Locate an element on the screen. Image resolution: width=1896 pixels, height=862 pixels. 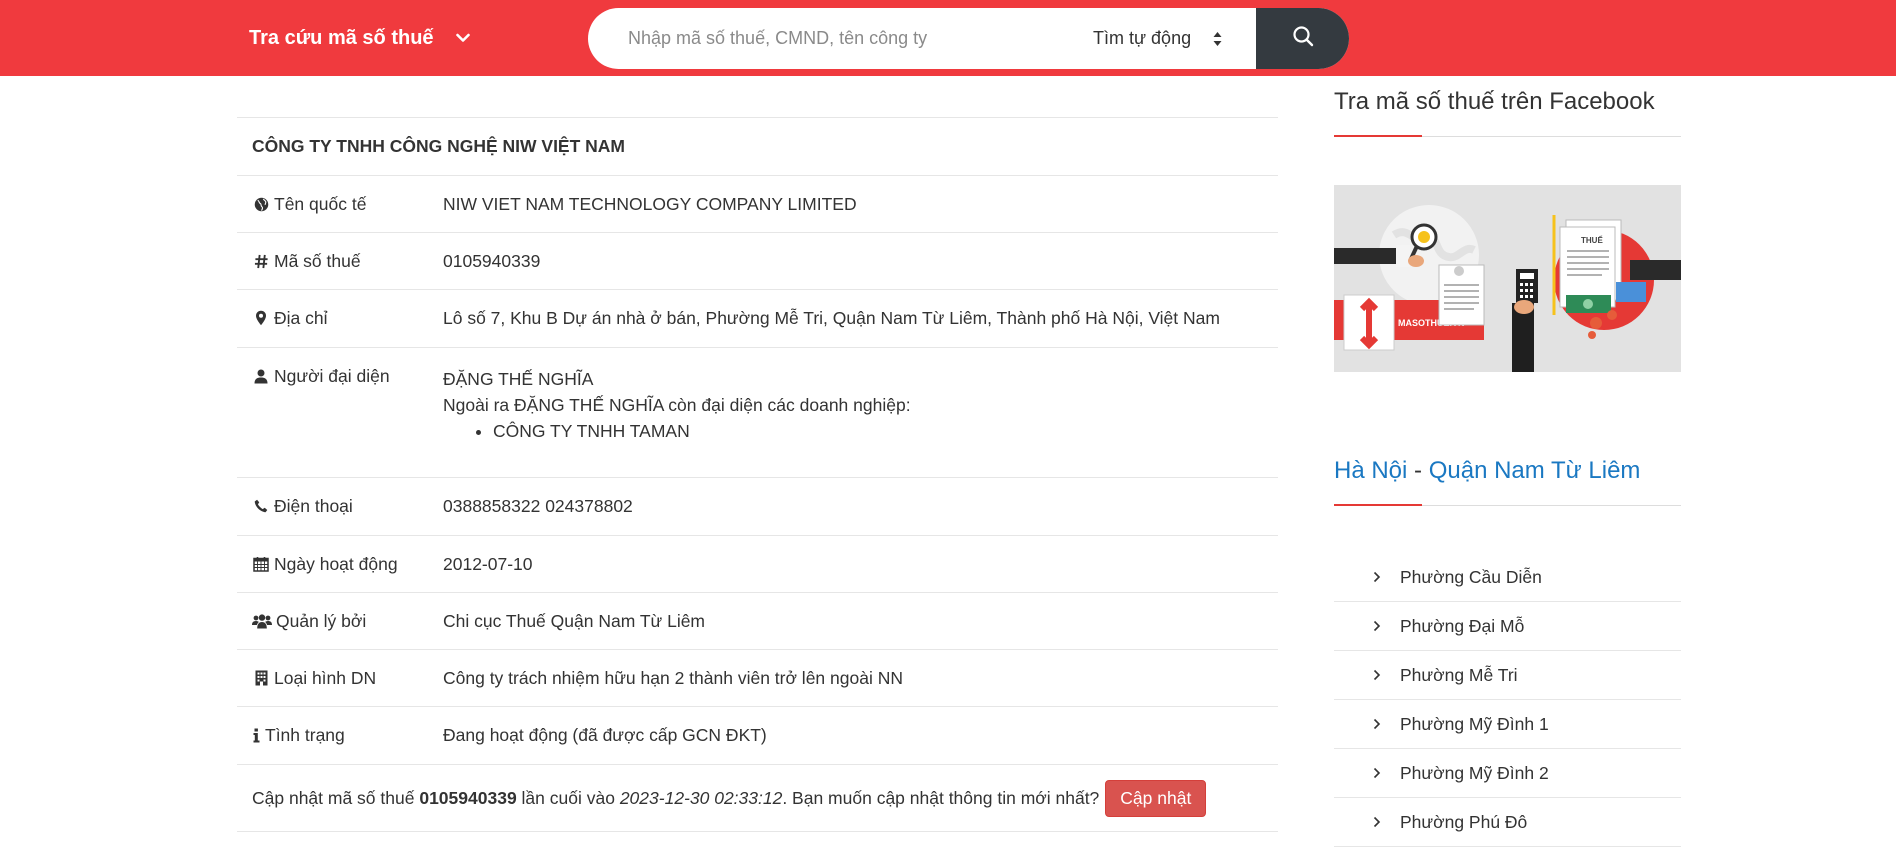
update-tax-code: 0105940339 is located at coordinates (468, 797).